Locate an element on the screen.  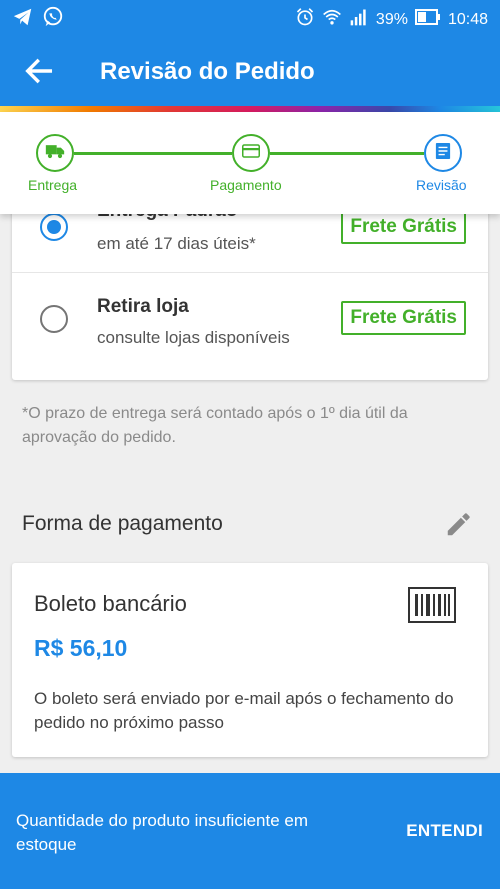
option-subtitle: em até 17 dias úteis* is located at coordinates (176, 243).